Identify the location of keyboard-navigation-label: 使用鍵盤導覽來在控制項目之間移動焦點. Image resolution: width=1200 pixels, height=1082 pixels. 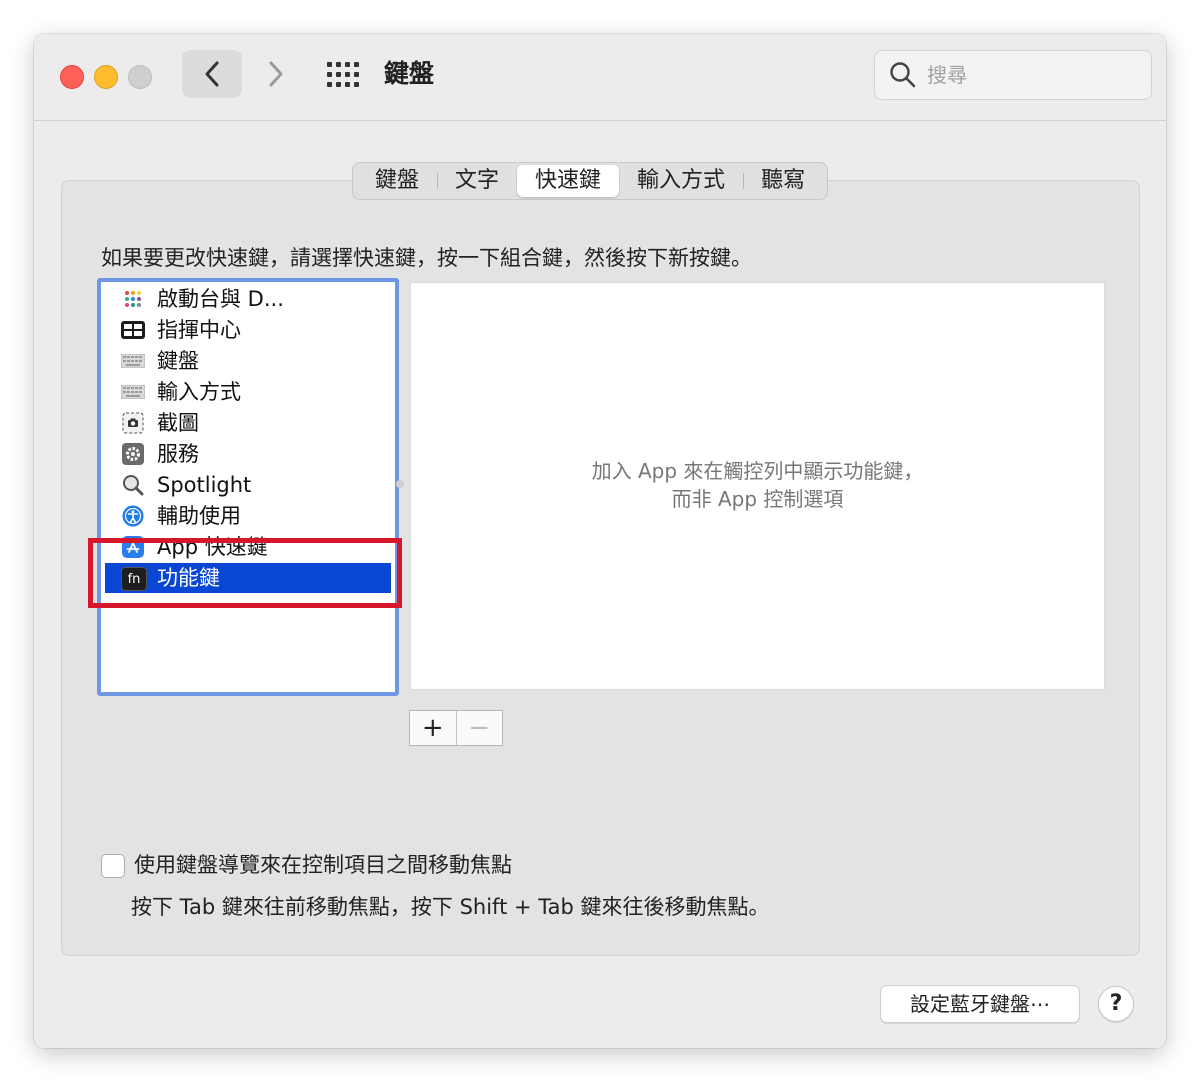
(323, 865).